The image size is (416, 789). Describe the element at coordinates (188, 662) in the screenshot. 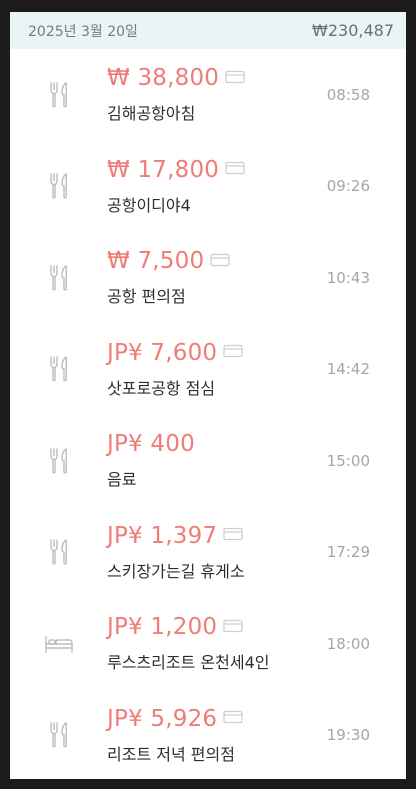

I see `expense-description: 루스츠리조트 온천세4인` at that location.